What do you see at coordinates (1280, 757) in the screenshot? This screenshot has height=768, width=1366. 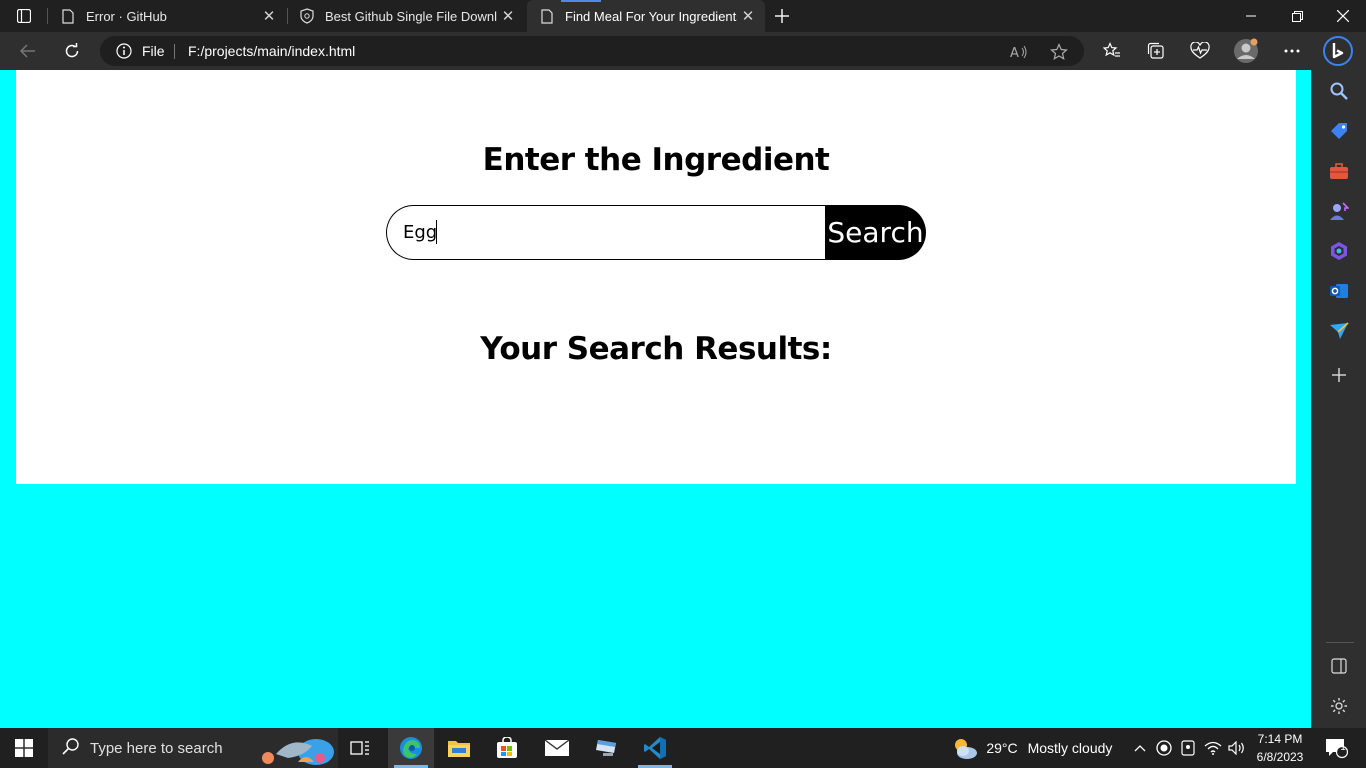 I see `clock-date: 6/8/2023` at bounding box center [1280, 757].